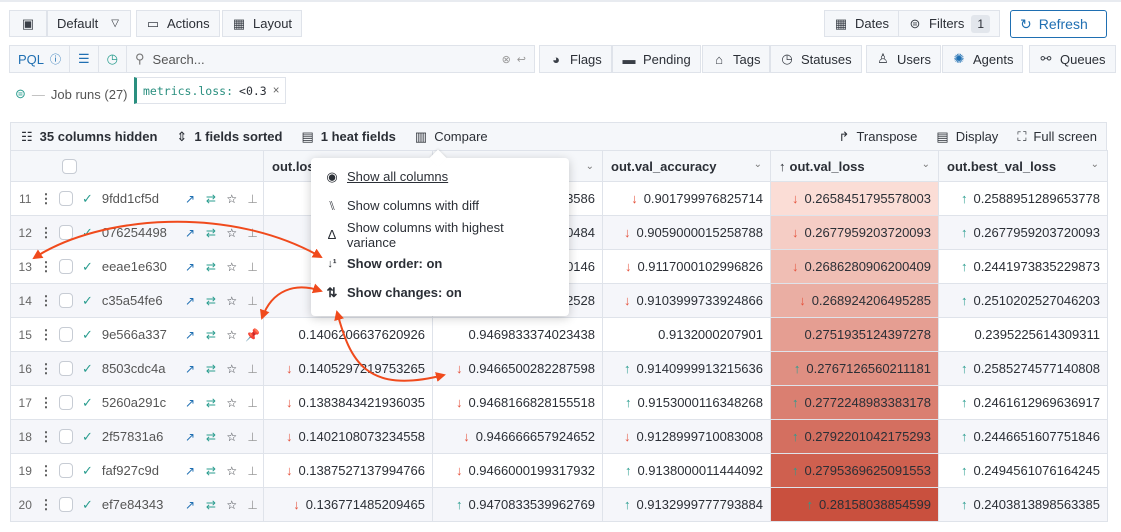  Describe the element at coordinates (1057, 137) in the screenshot. I see `fullscreen-button: ⛶ Full screen` at that location.